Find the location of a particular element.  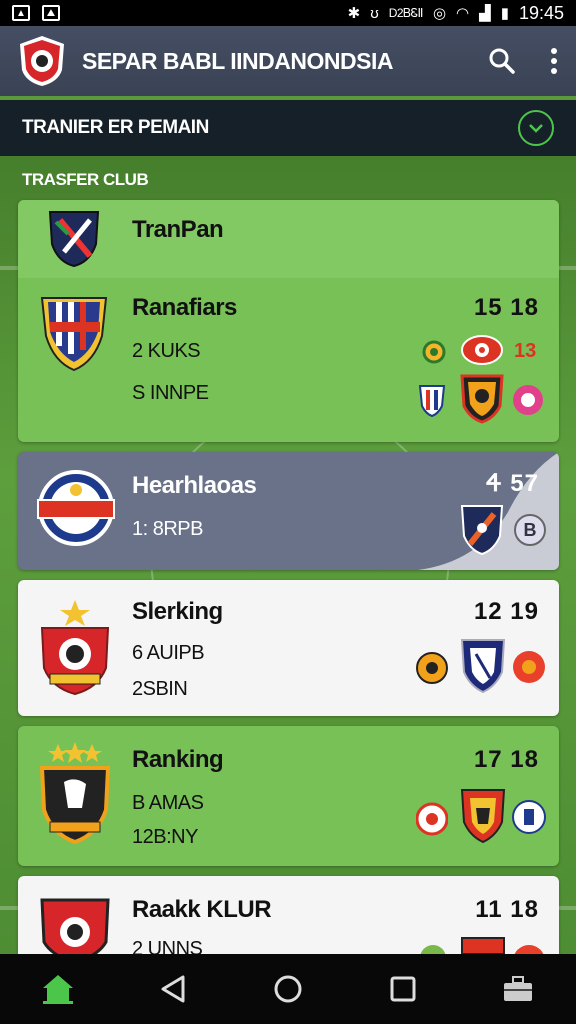

bluetooth-icon: ✱ is located at coordinates (354, 13).